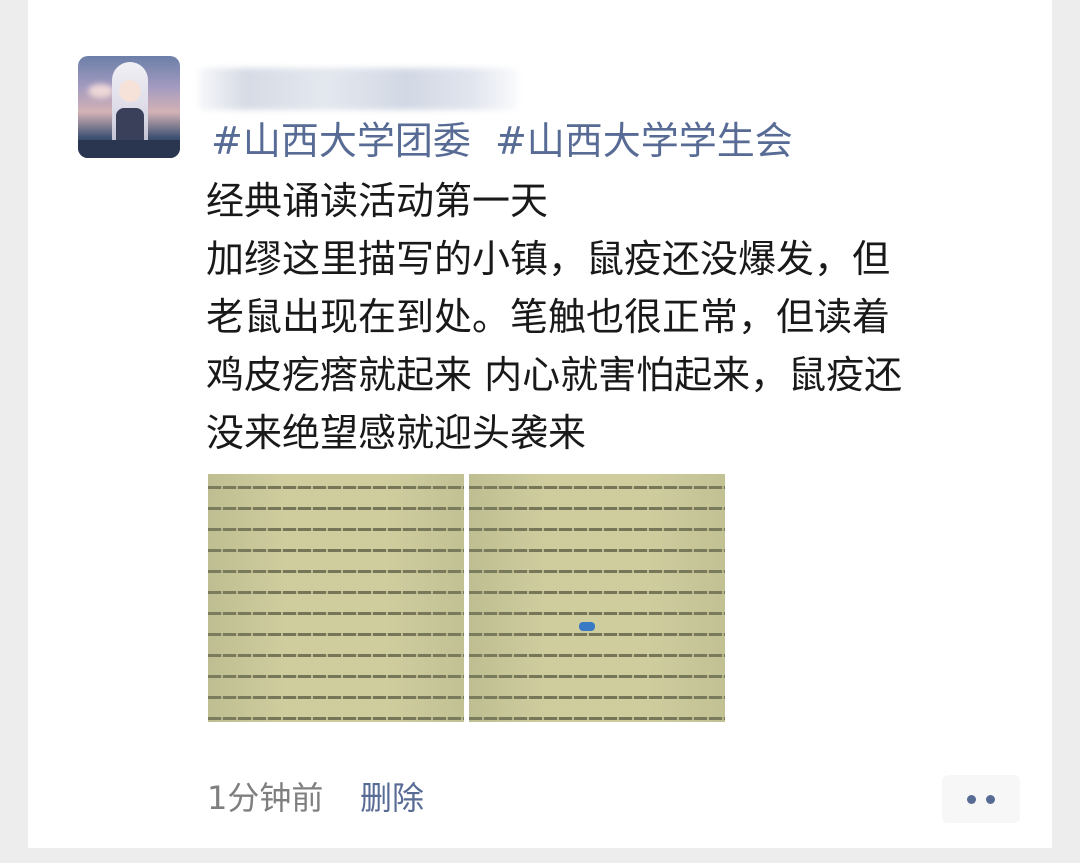 The width and height of the screenshot is (1080, 863). Describe the element at coordinates (377, 201) in the screenshot. I see `post-text-line: 经典诵读活动第一天` at that location.